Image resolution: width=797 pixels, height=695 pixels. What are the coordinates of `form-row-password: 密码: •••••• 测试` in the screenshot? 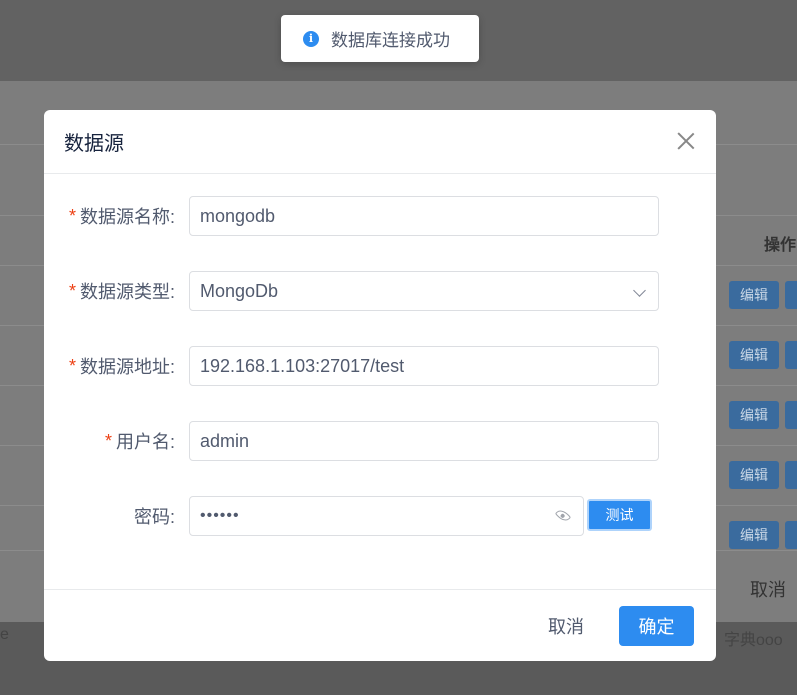 It's located at (380, 516).